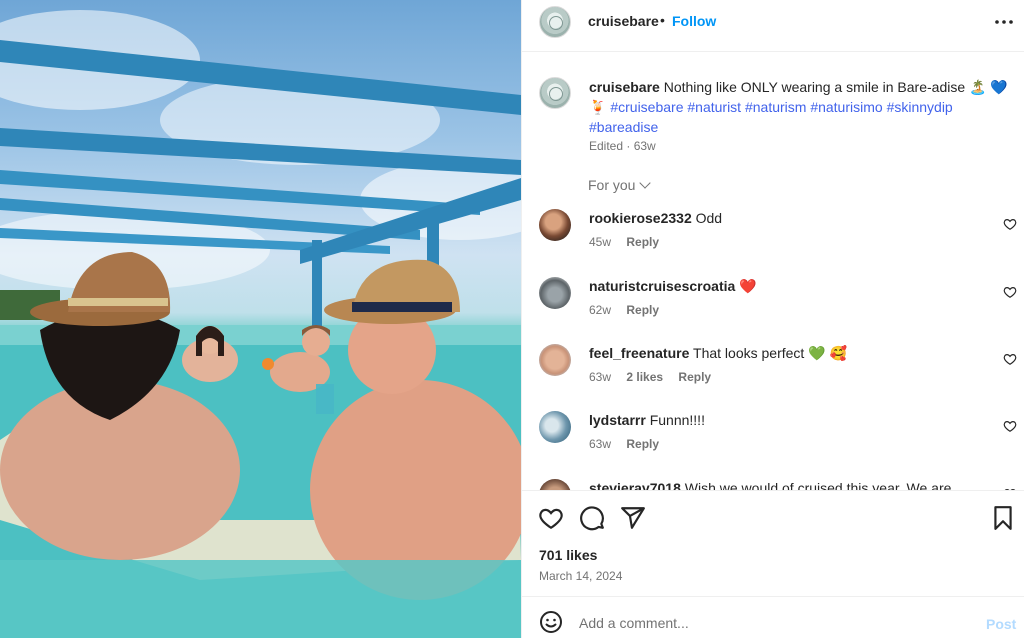 The height and width of the screenshot is (638, 1024). I want to click on follow-button: Follow, so click(694, 21).